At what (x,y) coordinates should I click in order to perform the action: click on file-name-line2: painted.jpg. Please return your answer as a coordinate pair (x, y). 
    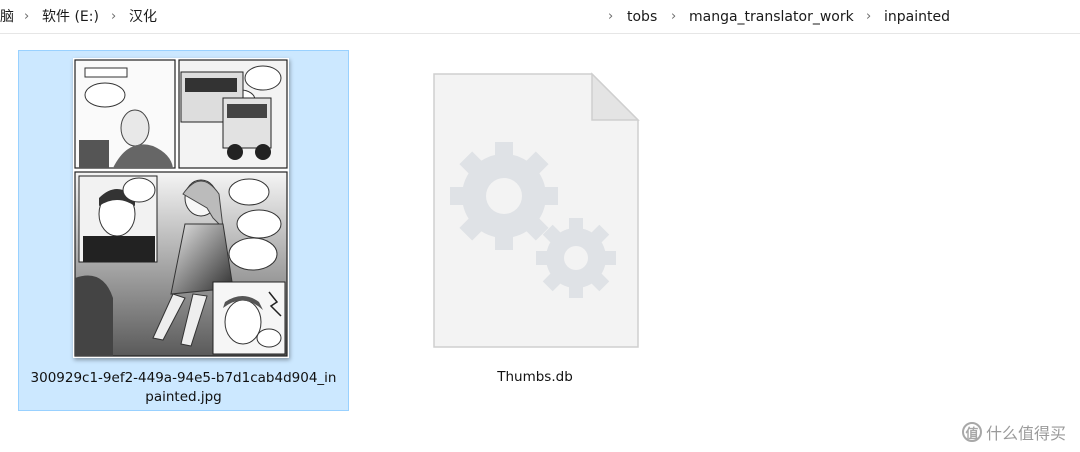
    Looking at the image, I should click on (183, 397).